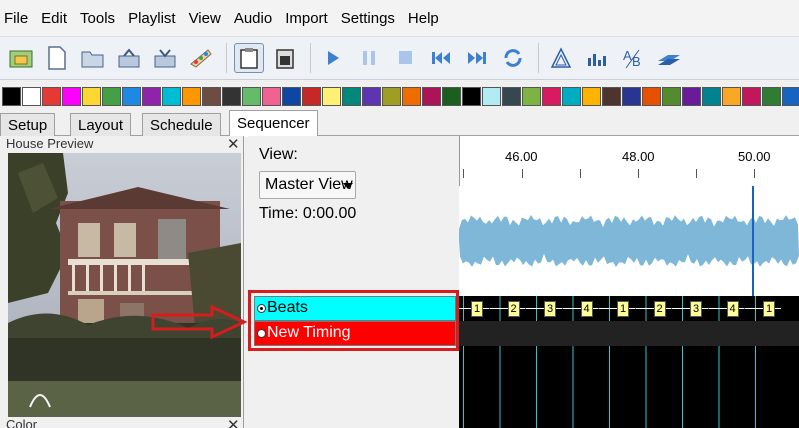  Describe the element at coordinates (441, 58) in the screenshot. I see `rewind-button` at that location.